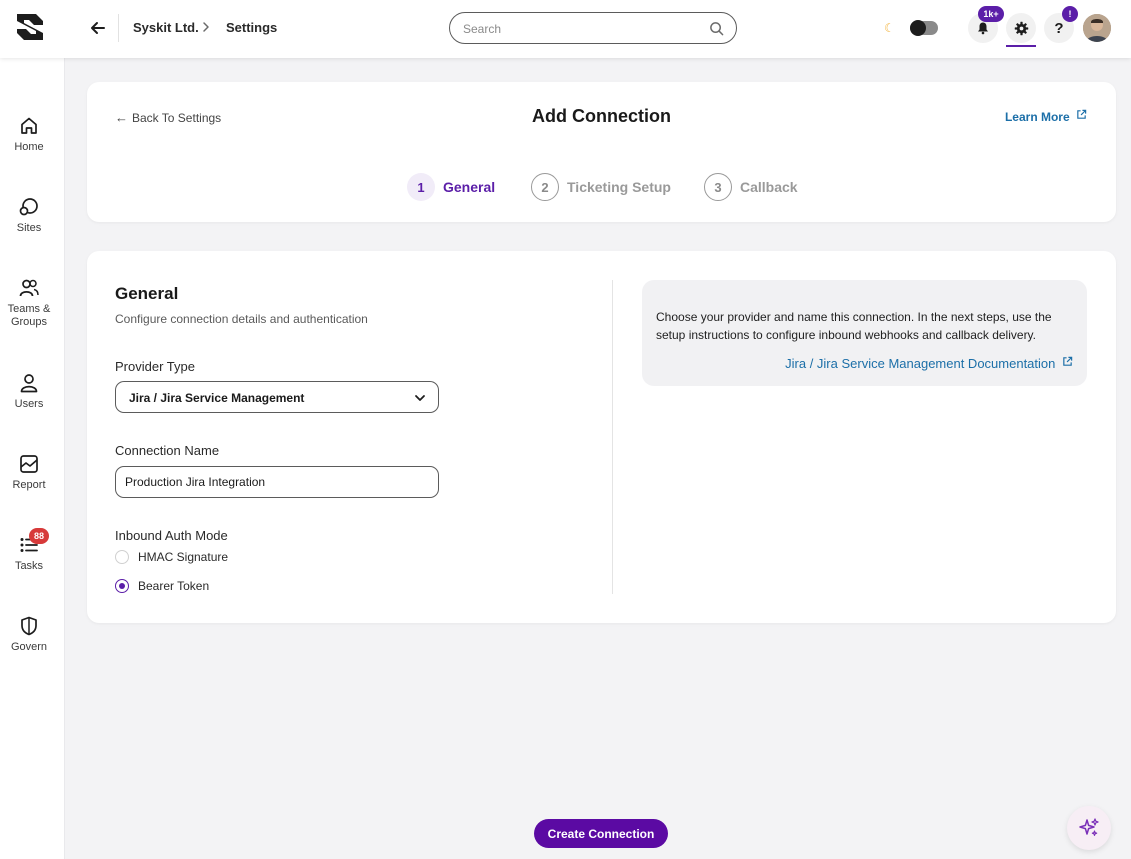  What do you see at coordinates (29, 647) in the screenshot?
I see `sidebar-item-label: Govern` at bounding box center [29, 647].